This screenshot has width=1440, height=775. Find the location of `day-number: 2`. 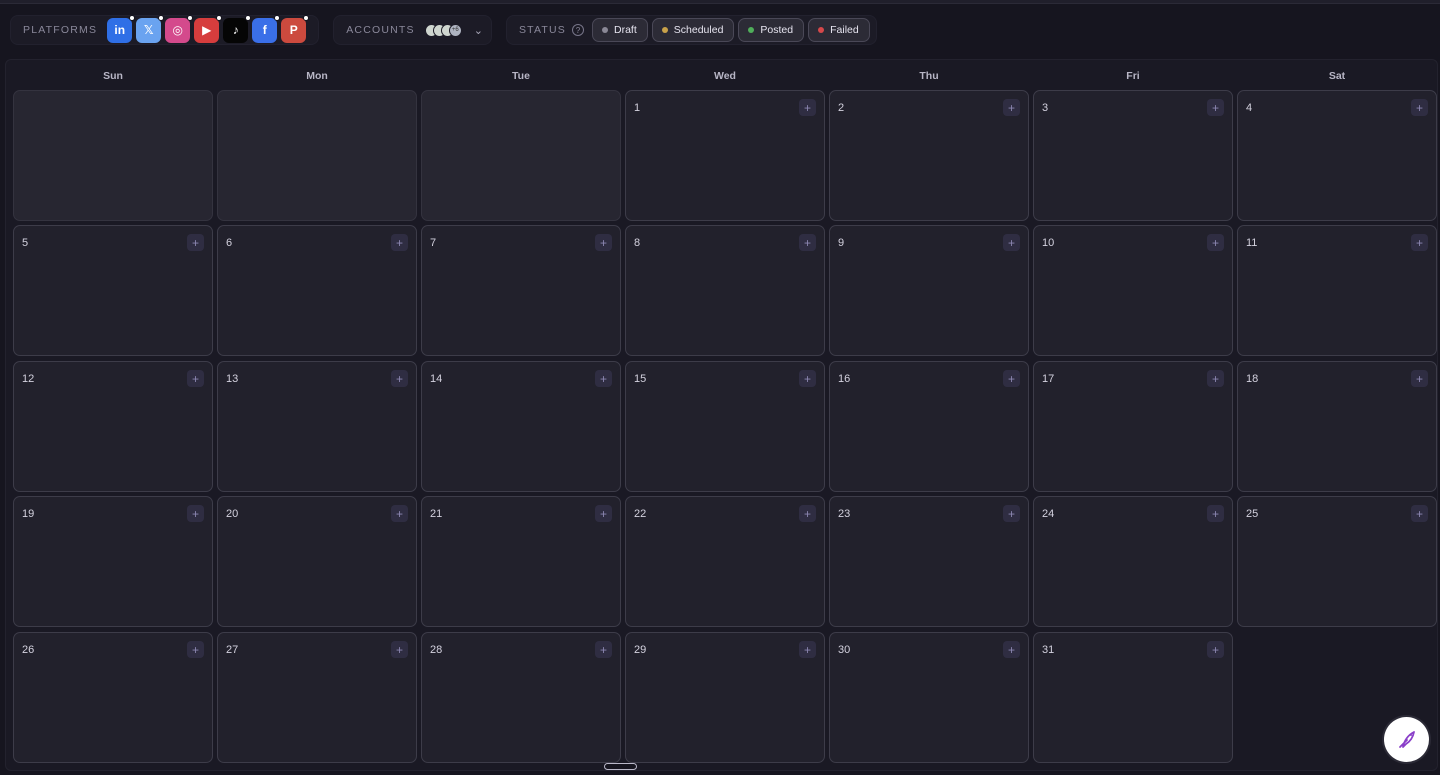

day-number: 2 is located at coordinates (841, 108).